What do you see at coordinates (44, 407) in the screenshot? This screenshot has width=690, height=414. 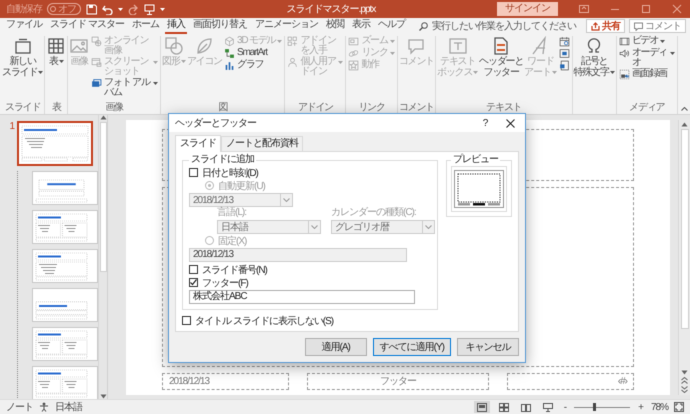 I see `accessibility-icon` at bounding box center [44, 407].